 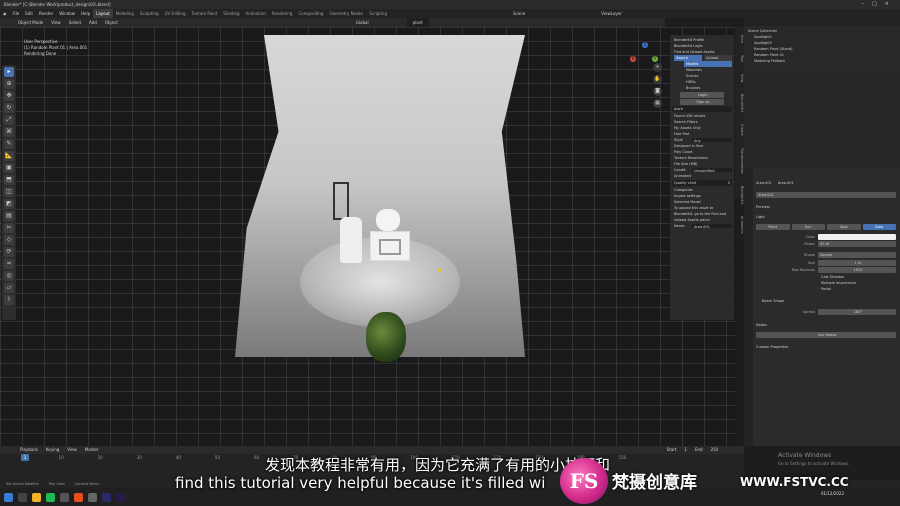 I want to click on menu-window: Window, so click(x=67, y=13).